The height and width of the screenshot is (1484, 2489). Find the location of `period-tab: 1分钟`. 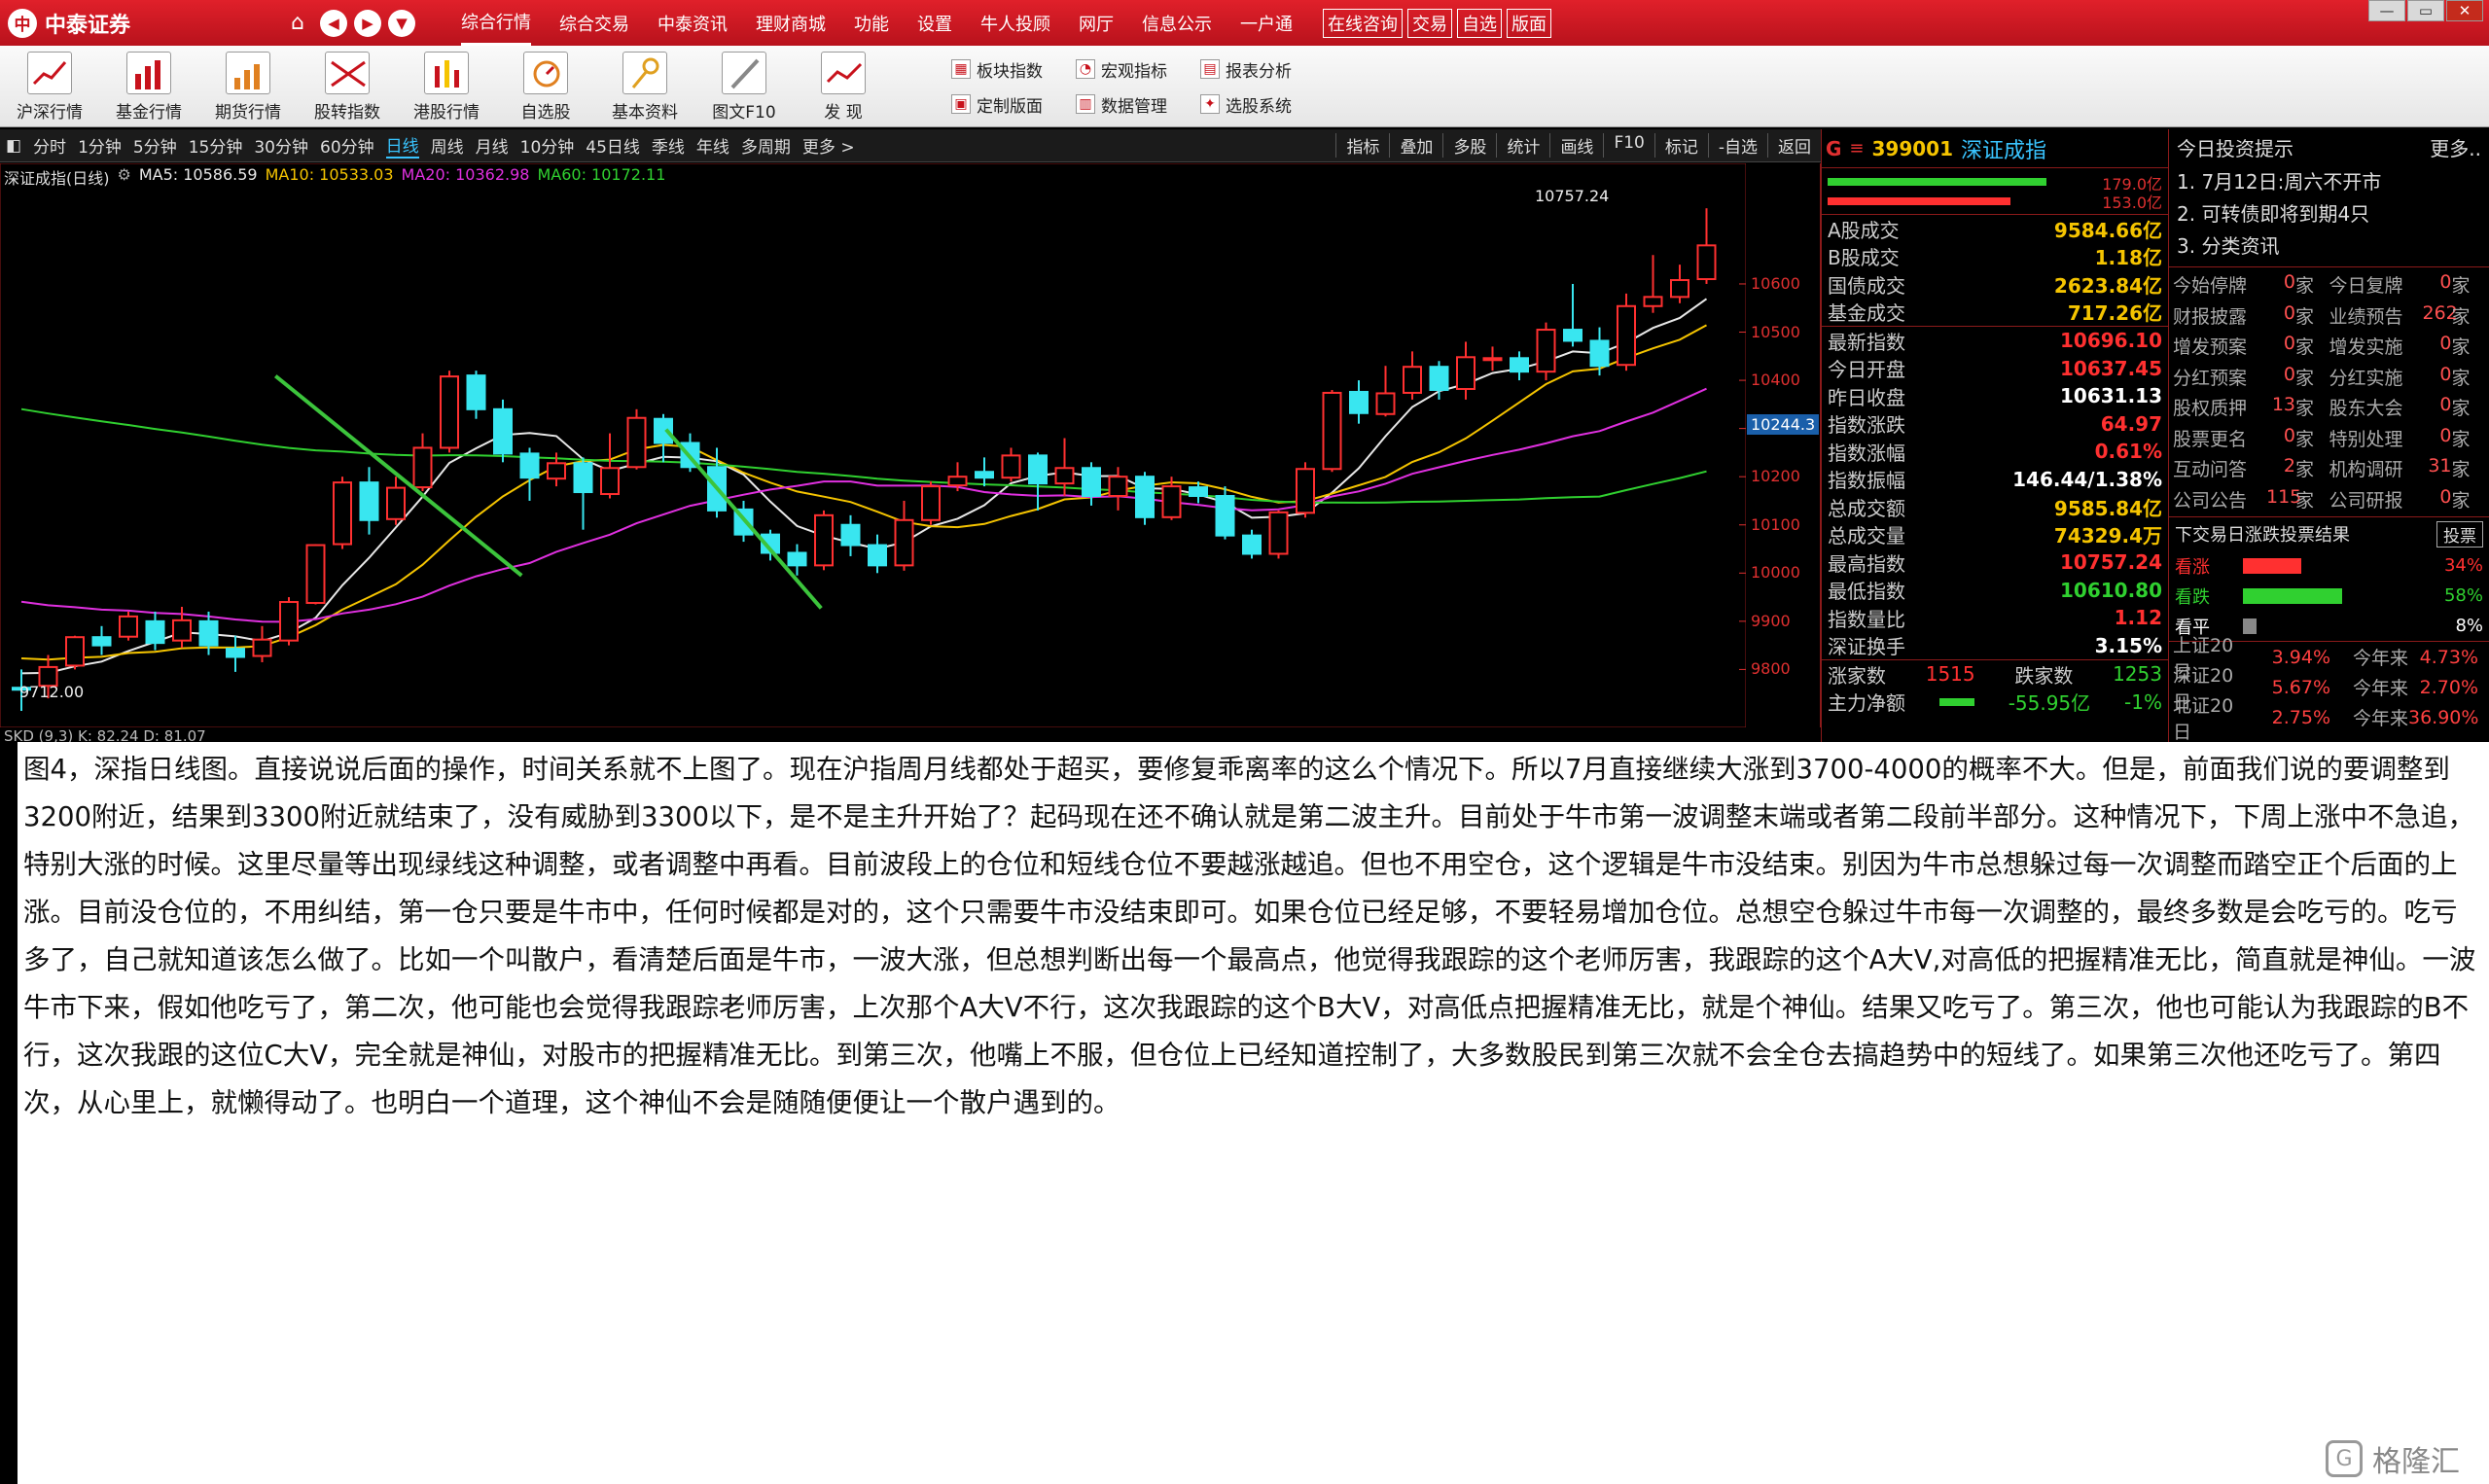

period-tab: 1分钟 is located at coordinates (100, 146).